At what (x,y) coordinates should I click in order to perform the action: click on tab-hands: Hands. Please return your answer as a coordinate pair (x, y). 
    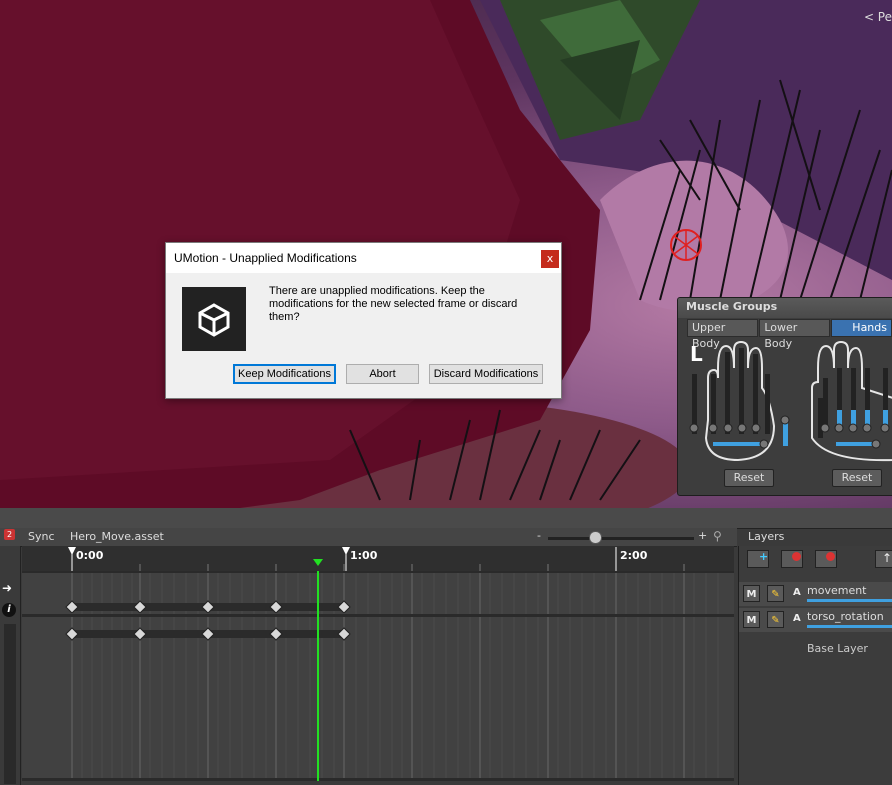
    Looking at the image, I should click on (861, 328).